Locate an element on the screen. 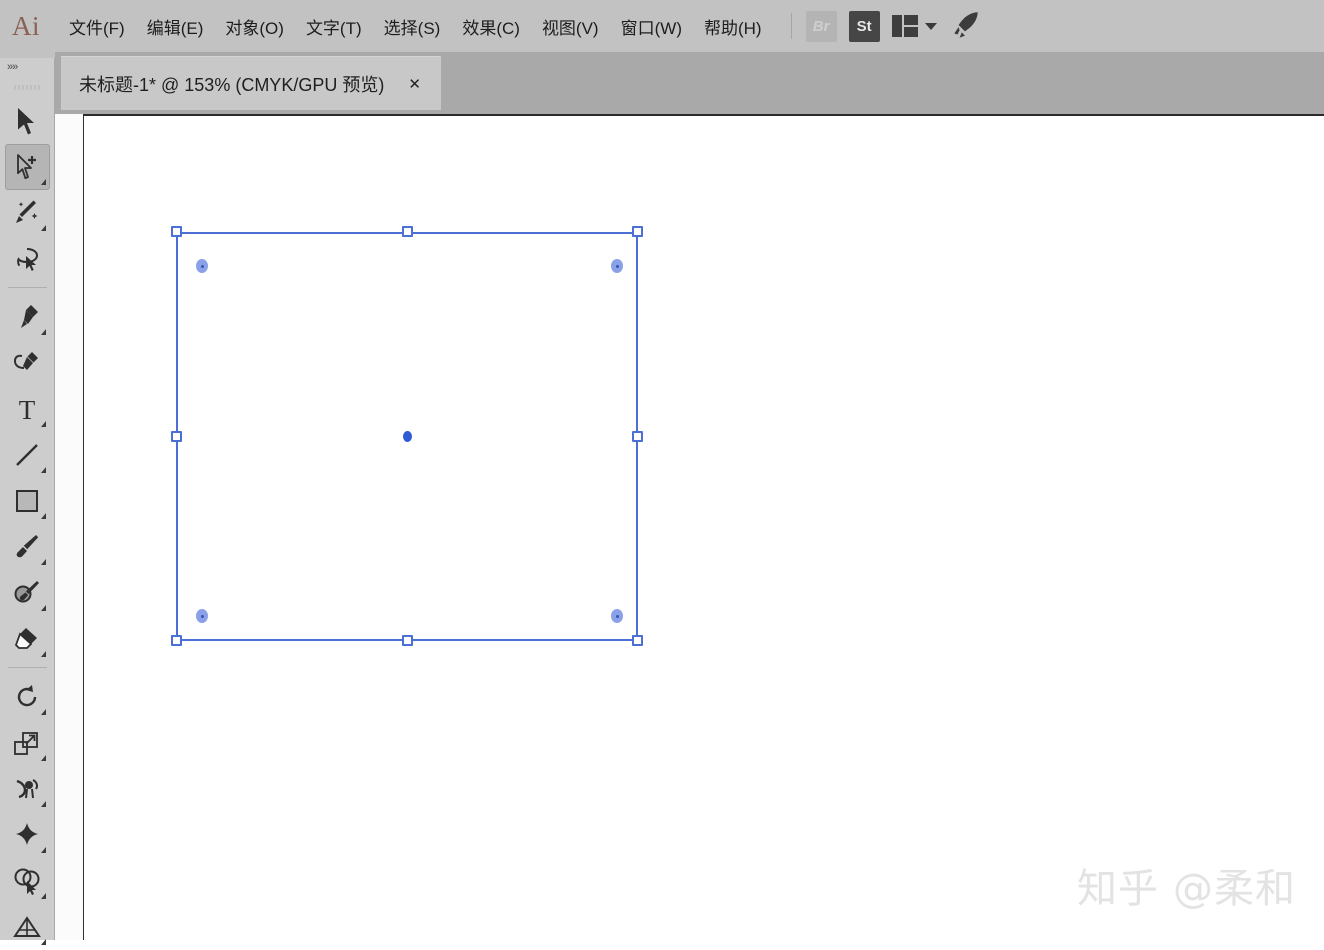 The width and height of the screenshot is (1324, 950). direct-selection-tool is located at coordinates (27, 167).